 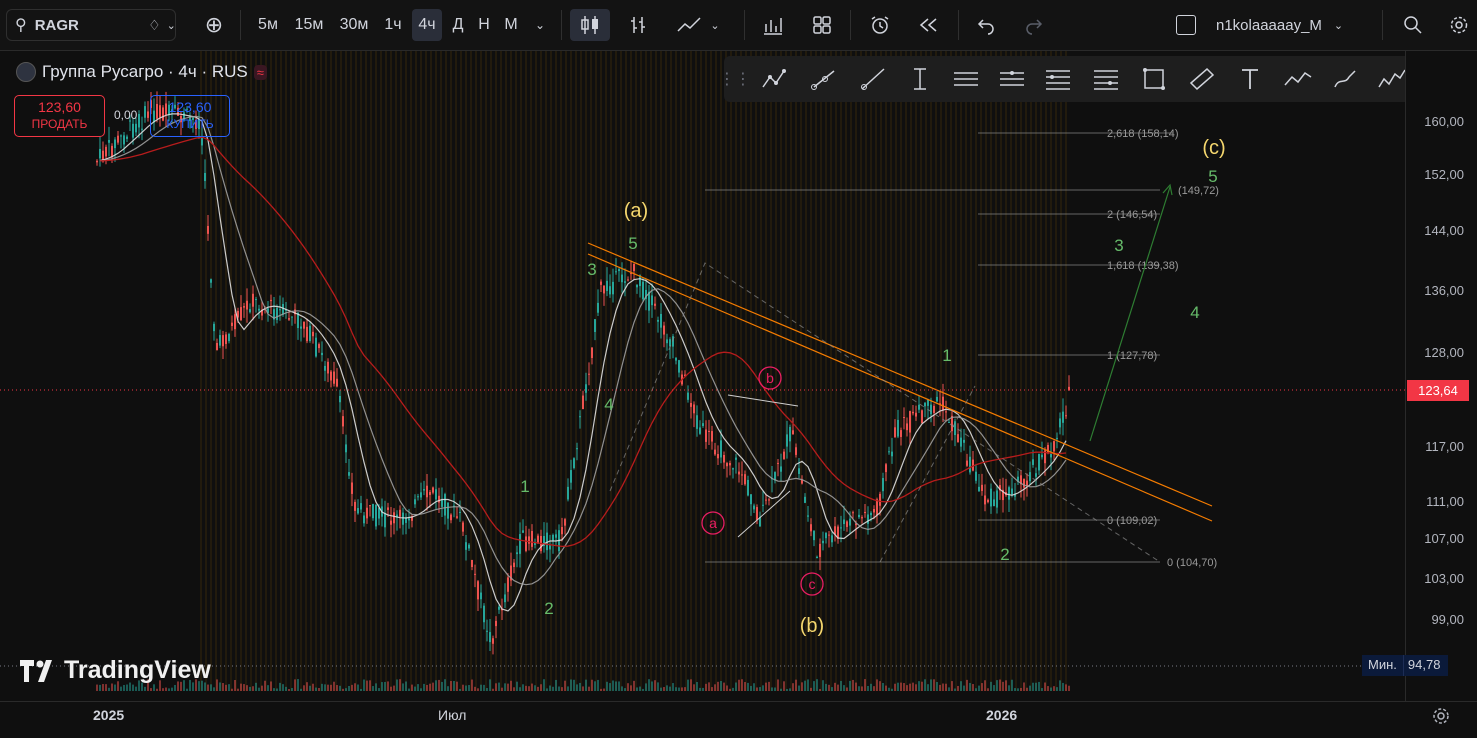 I want to click on vertical-line-tool, so click(x=920, y=79).